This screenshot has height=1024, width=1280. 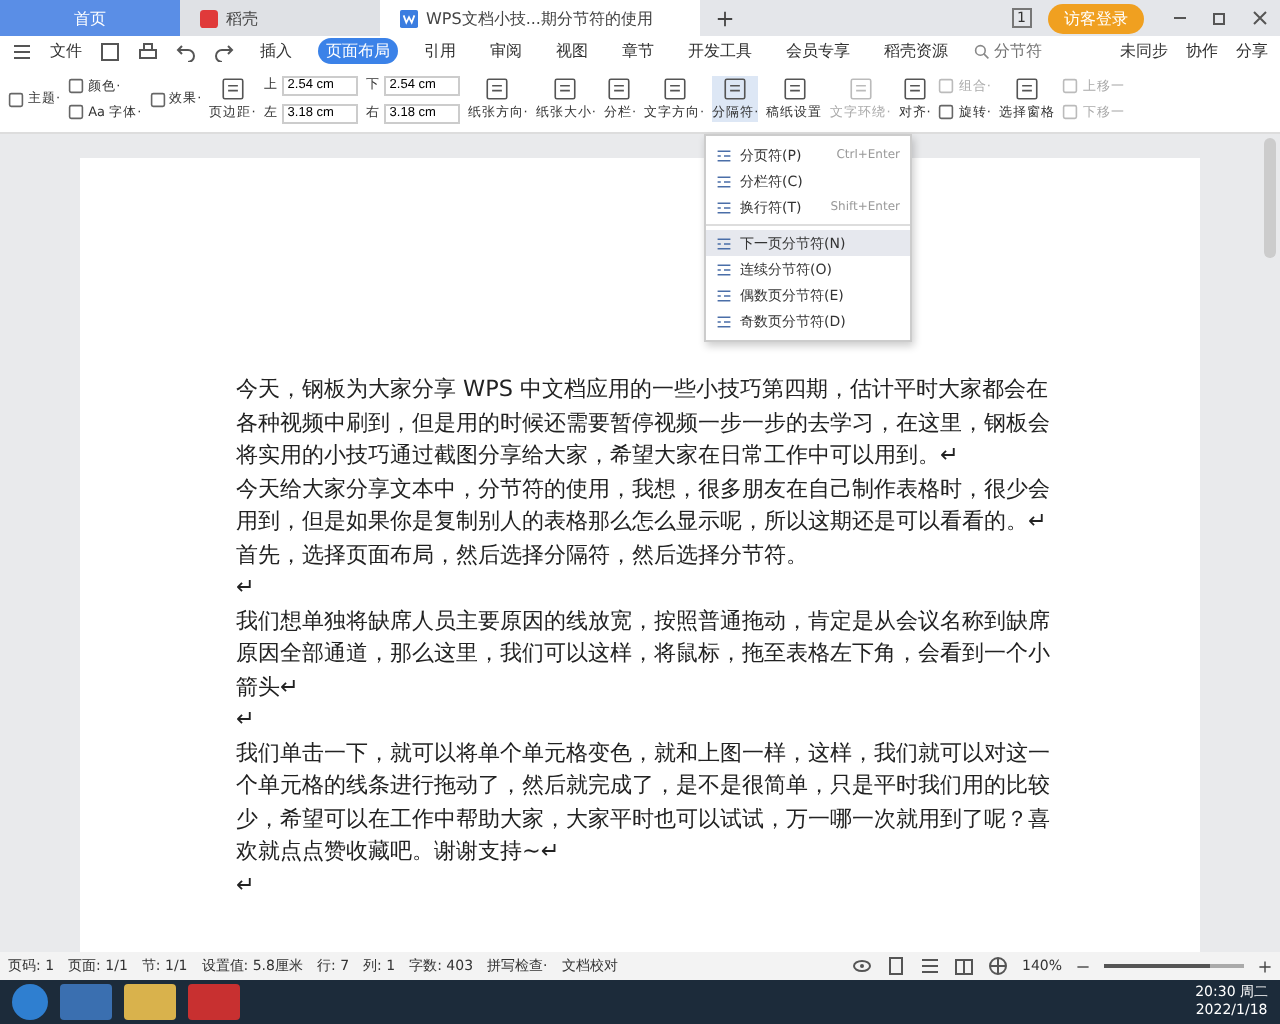 I want to click on paragraph: 我们单击一下，就可以将单个单元格变色，就和上图一样，这样，我们就可以对这一个单元格的线条进行拖动了，然后就完成了，是不是很简单，只是平时我们用的比较少，希望可以在工作中帮助大家，大家平时也可以试试，万一哪一次就用到了呢？喜欢就点点赞收藏吧。谢谢支持~↵, so click(x=644, y=802).